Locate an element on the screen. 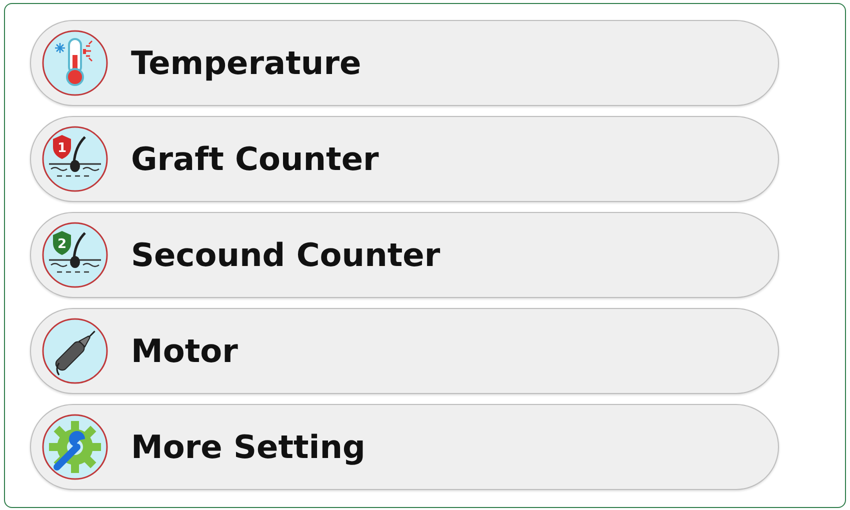 This screenshot has width=850, height=510. menu-button: 2 Secound Counter is located at coordinates (404, 255).